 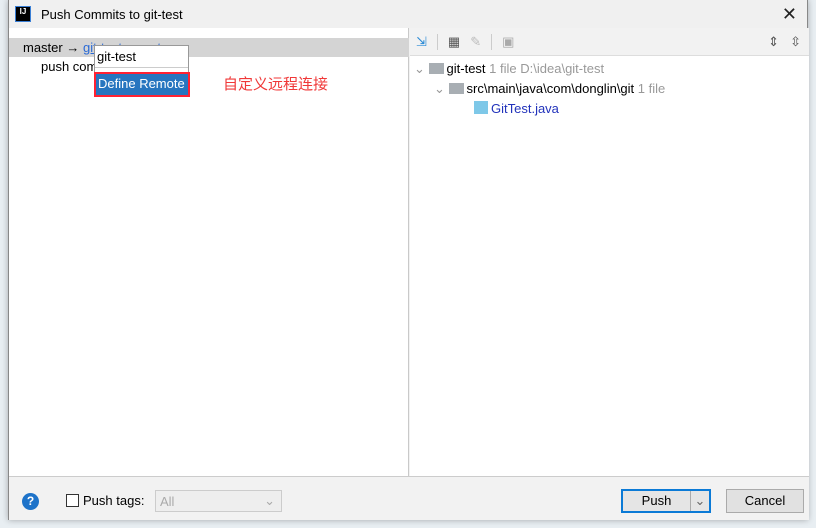 I want to click on arrows-collapse-icon: ⇲, so click(x=421, y=42).